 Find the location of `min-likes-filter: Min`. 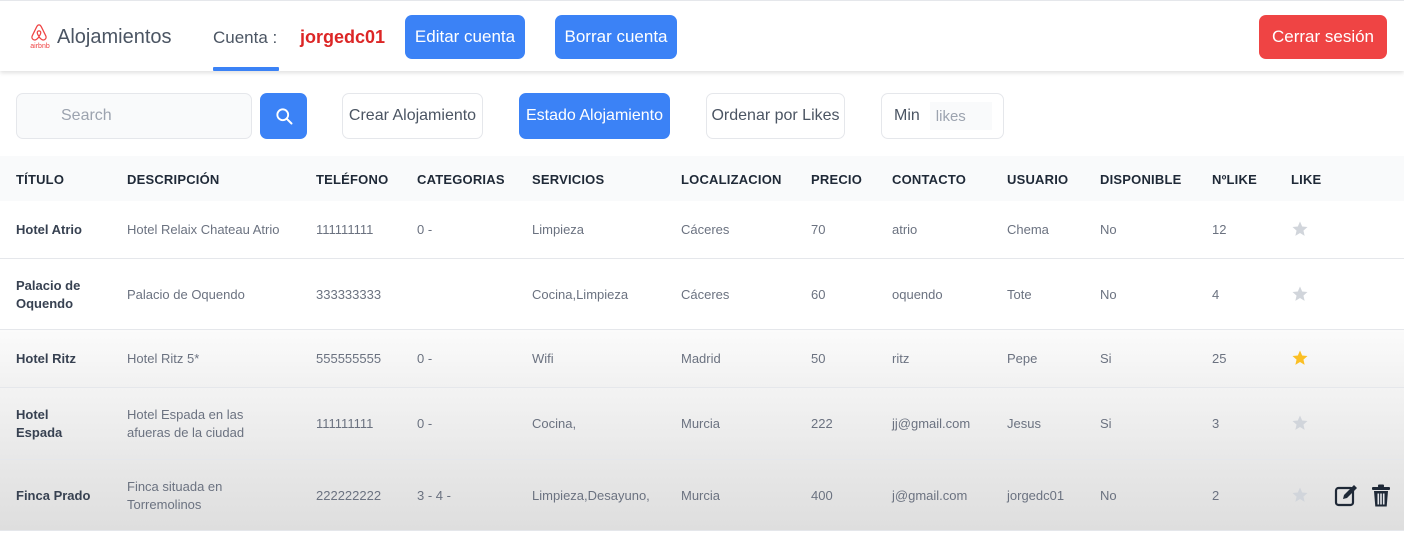

min-likes-filter: Min is located at coordinates (942, 116).